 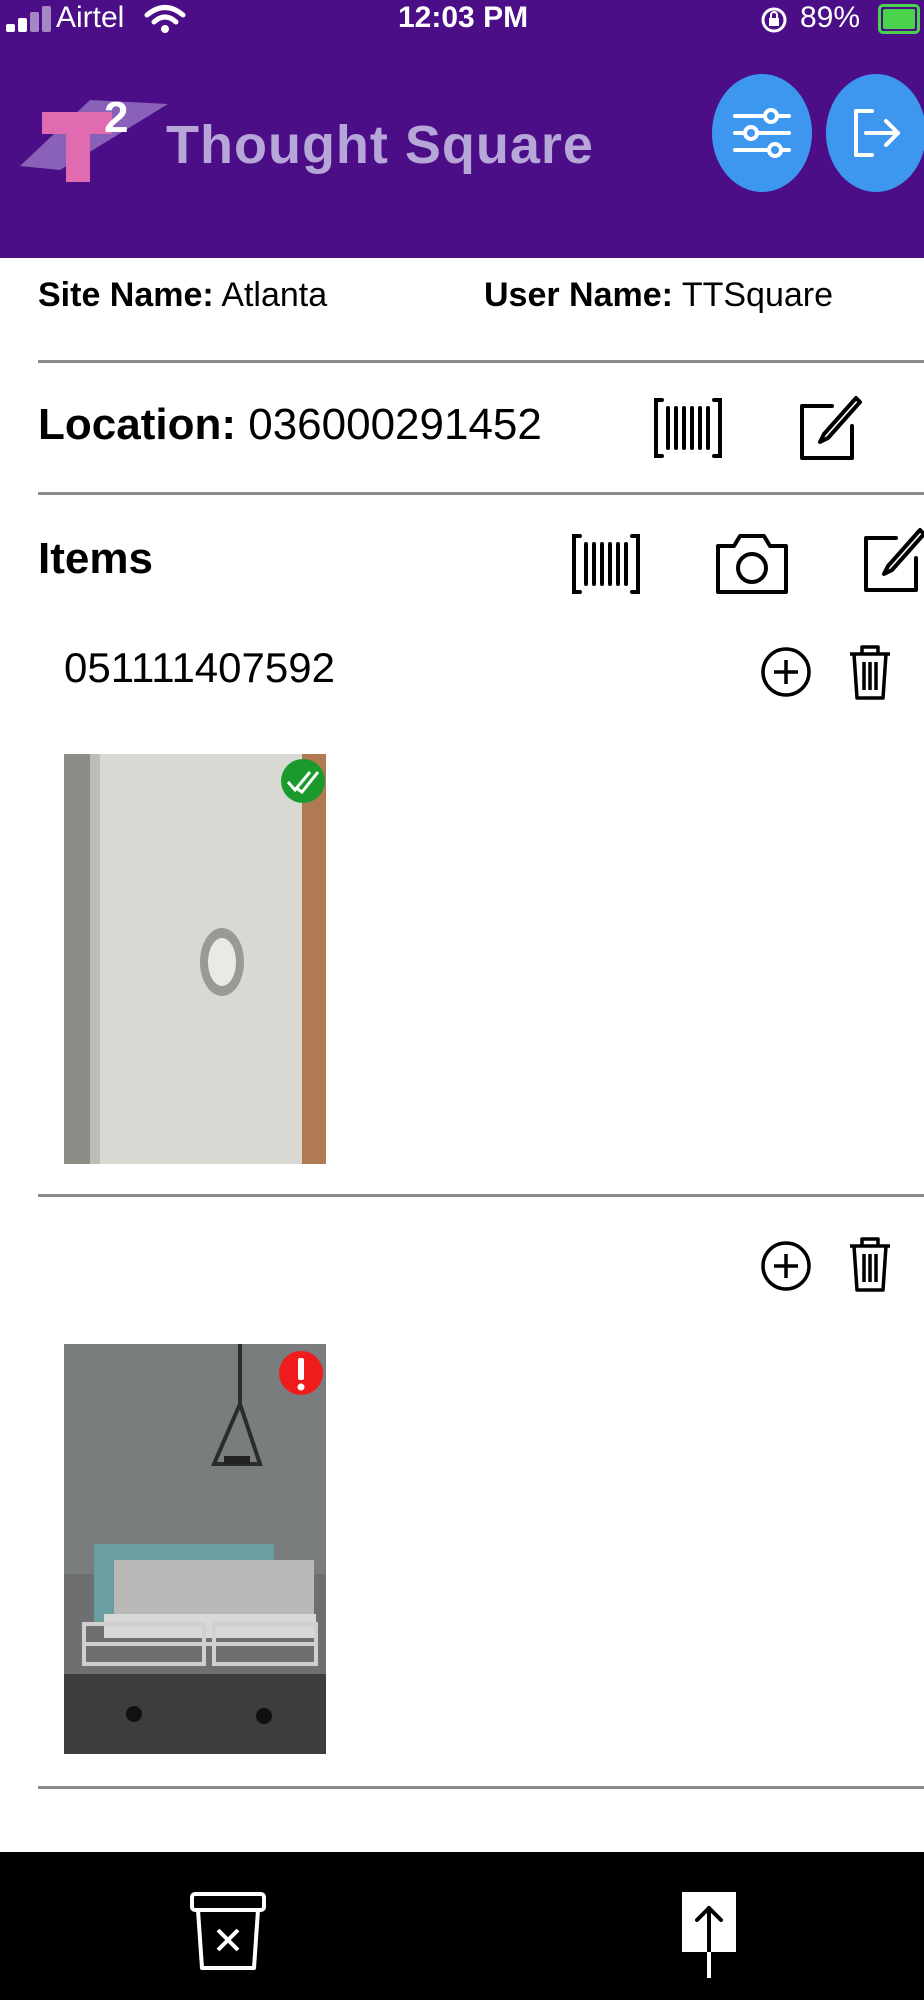 I want to click on items-edit-icon, so click(x=893, y=560).